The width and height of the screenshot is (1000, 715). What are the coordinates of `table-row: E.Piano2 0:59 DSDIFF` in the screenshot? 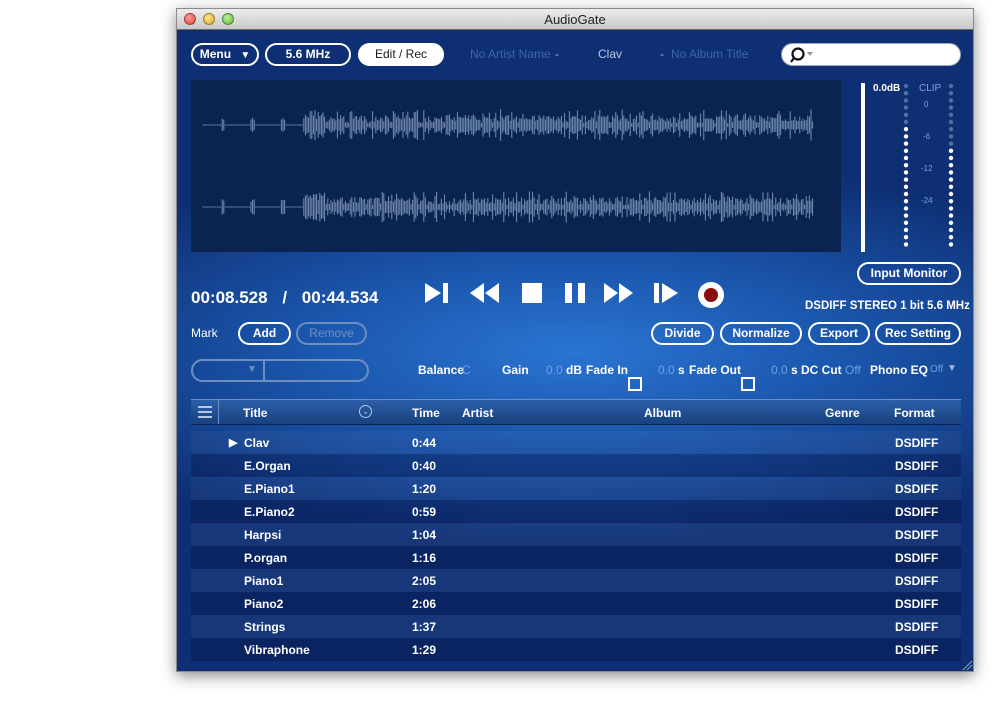 It's located at (576, 511).